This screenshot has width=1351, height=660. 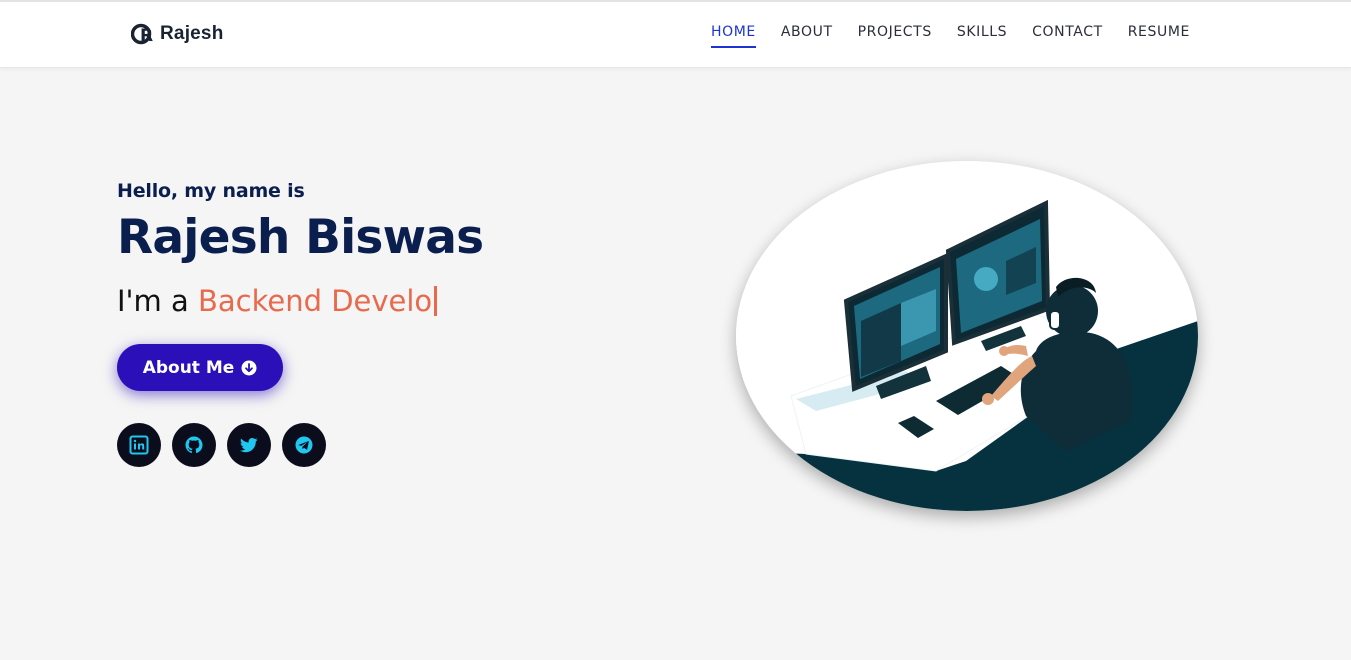 What do you see at coordinates (249, 368) in the screenshot?
I see `arrow-down-circle-icon` at bounding box center [249, 368].